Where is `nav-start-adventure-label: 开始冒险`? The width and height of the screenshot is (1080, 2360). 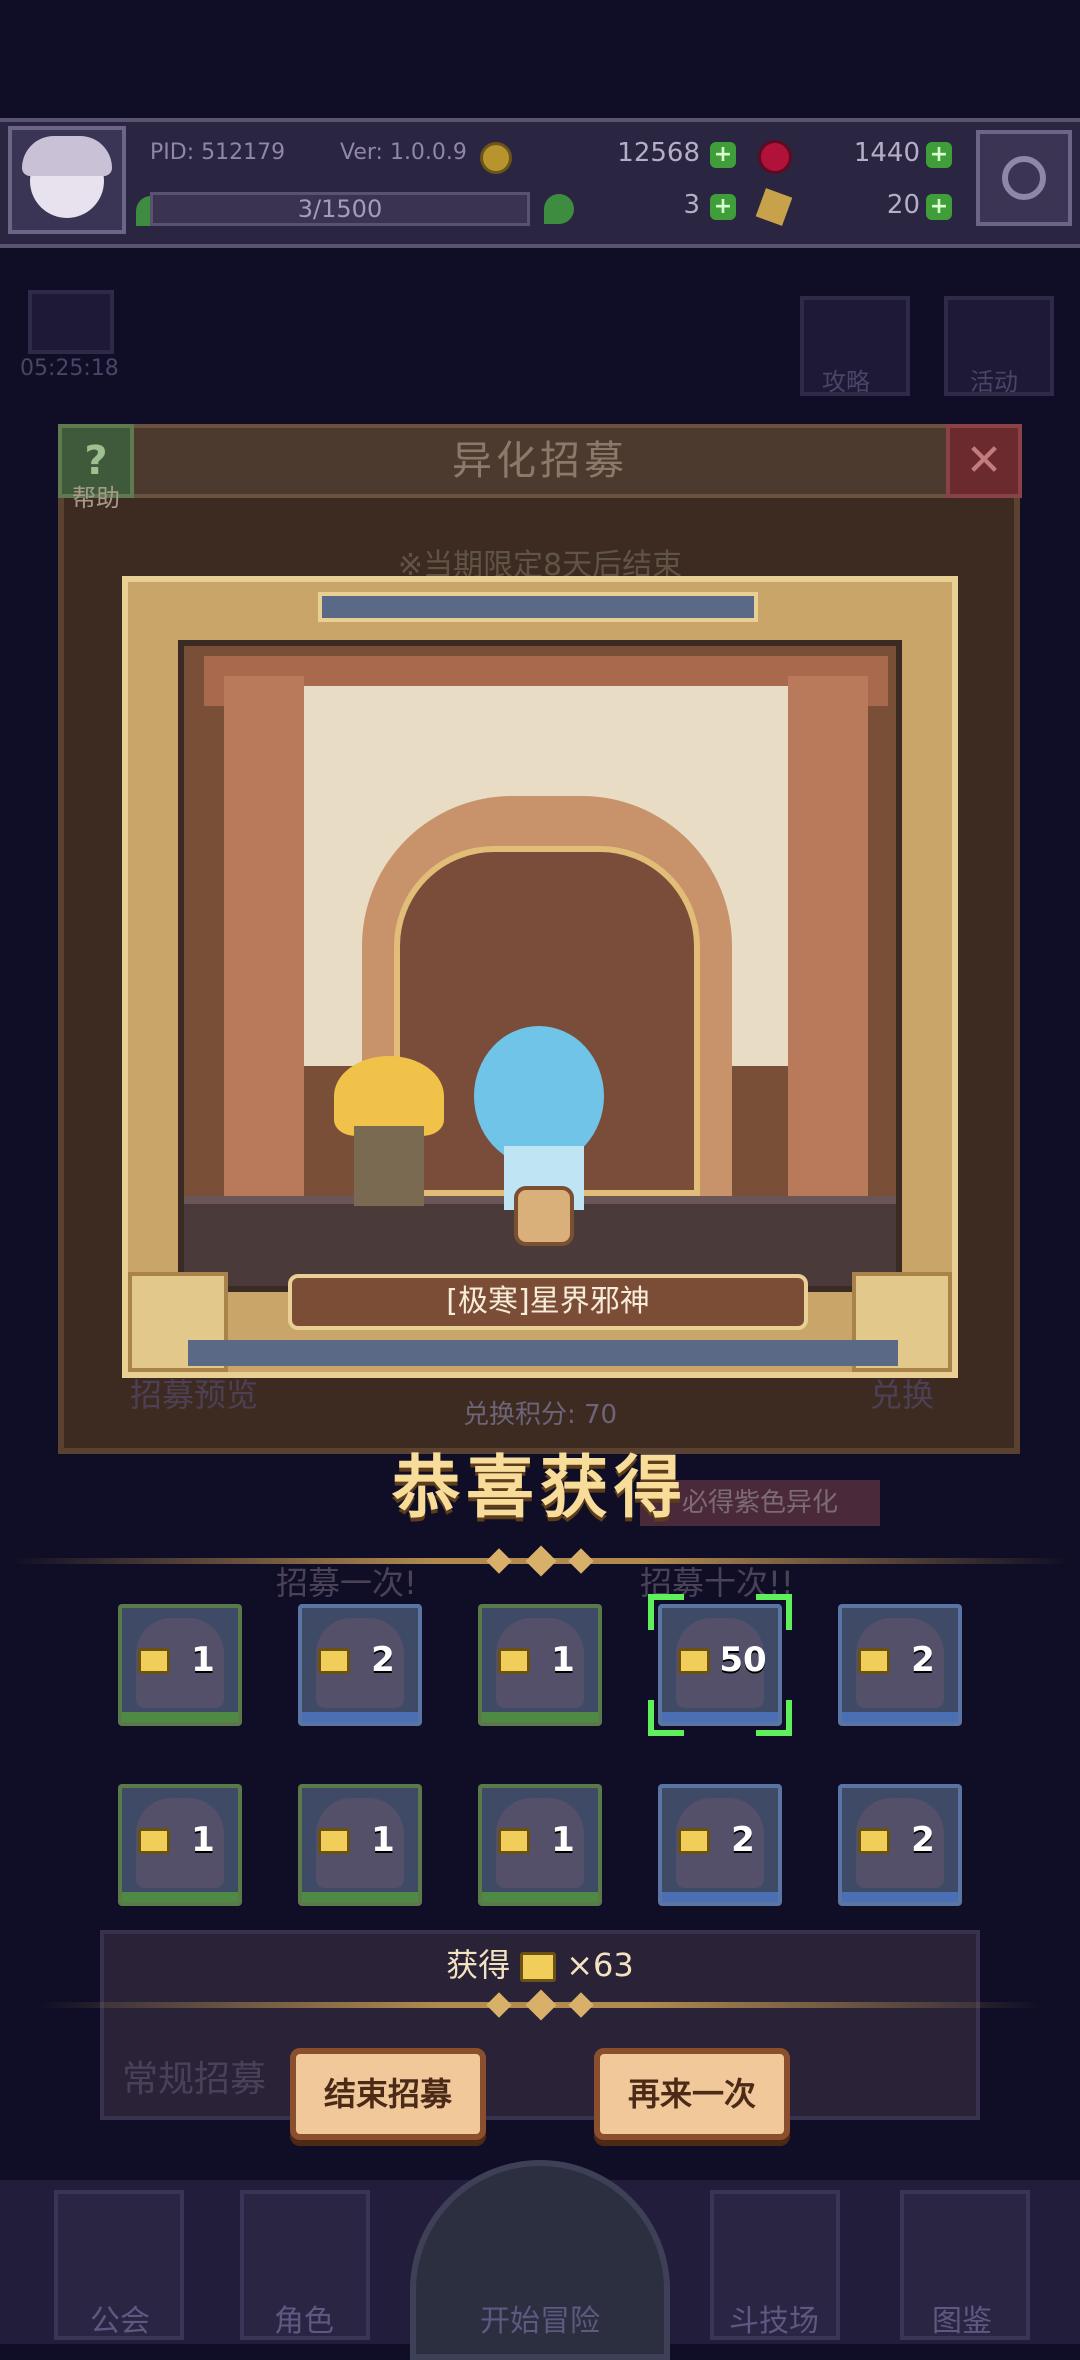
nav-start-adventure-label: 开始冒险 is located at coordinates (540, 2321).